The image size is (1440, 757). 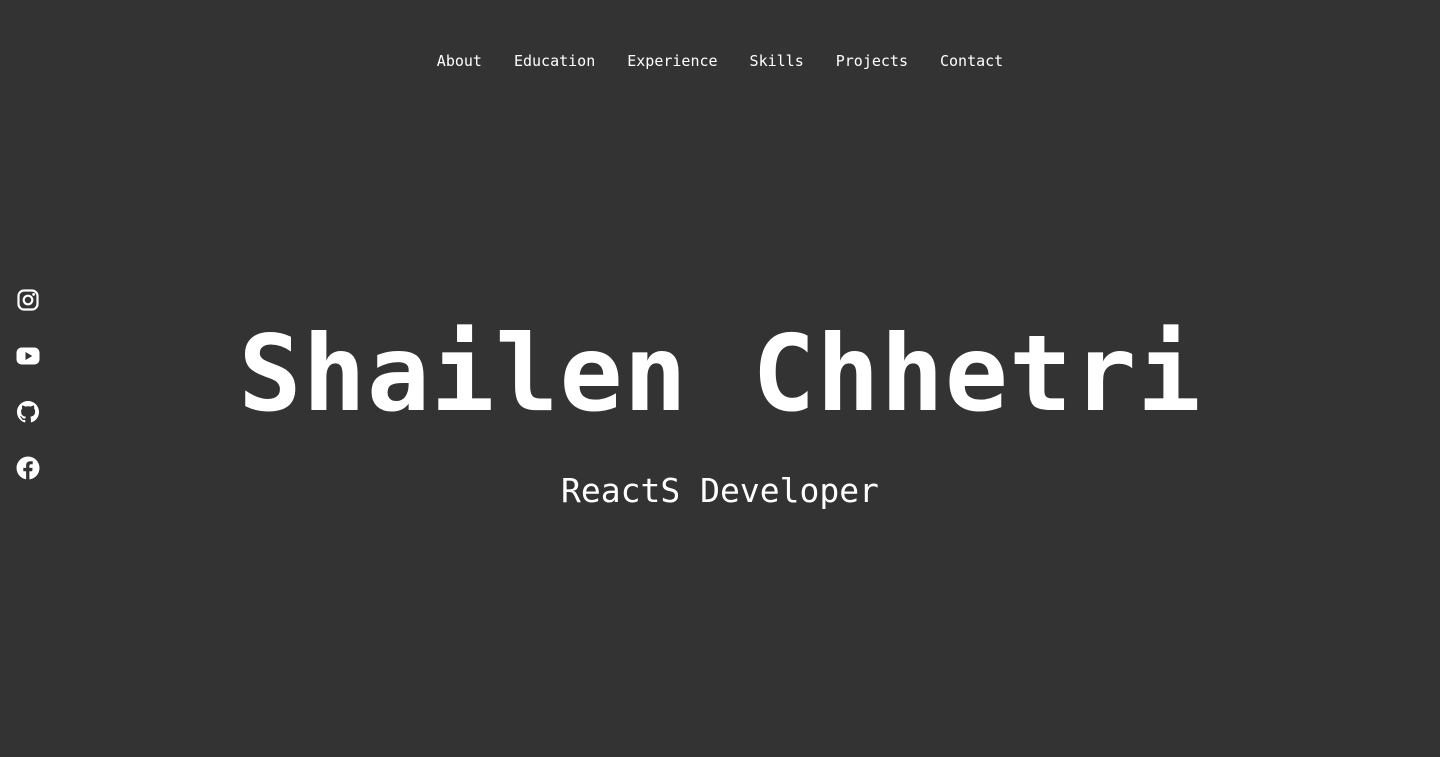 I want to click on instagram-link, so click(x=28, y=300).